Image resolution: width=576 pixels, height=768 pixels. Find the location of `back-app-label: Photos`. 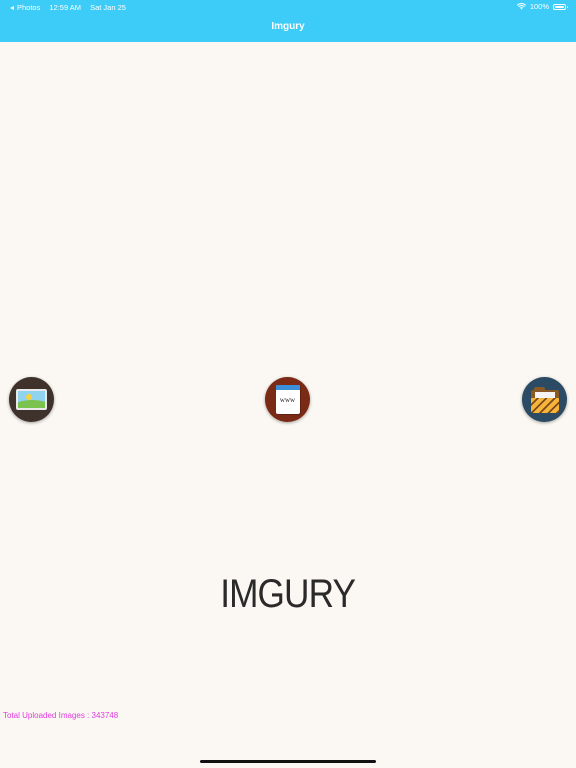

back-app-label: Photos is located at coordinates (29, 7).